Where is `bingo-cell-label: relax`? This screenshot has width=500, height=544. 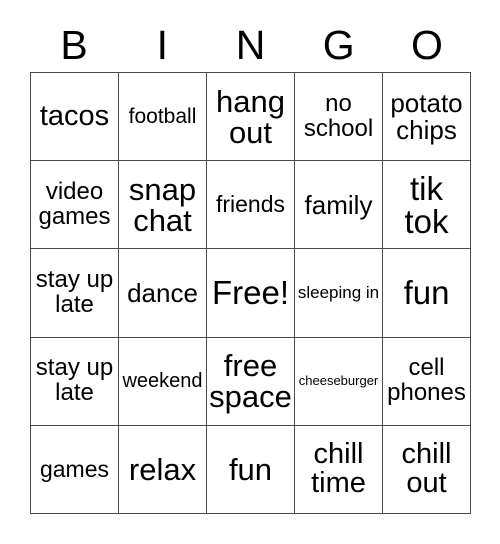
bingo-cell-label: relax is located at coordinates (162, 469).